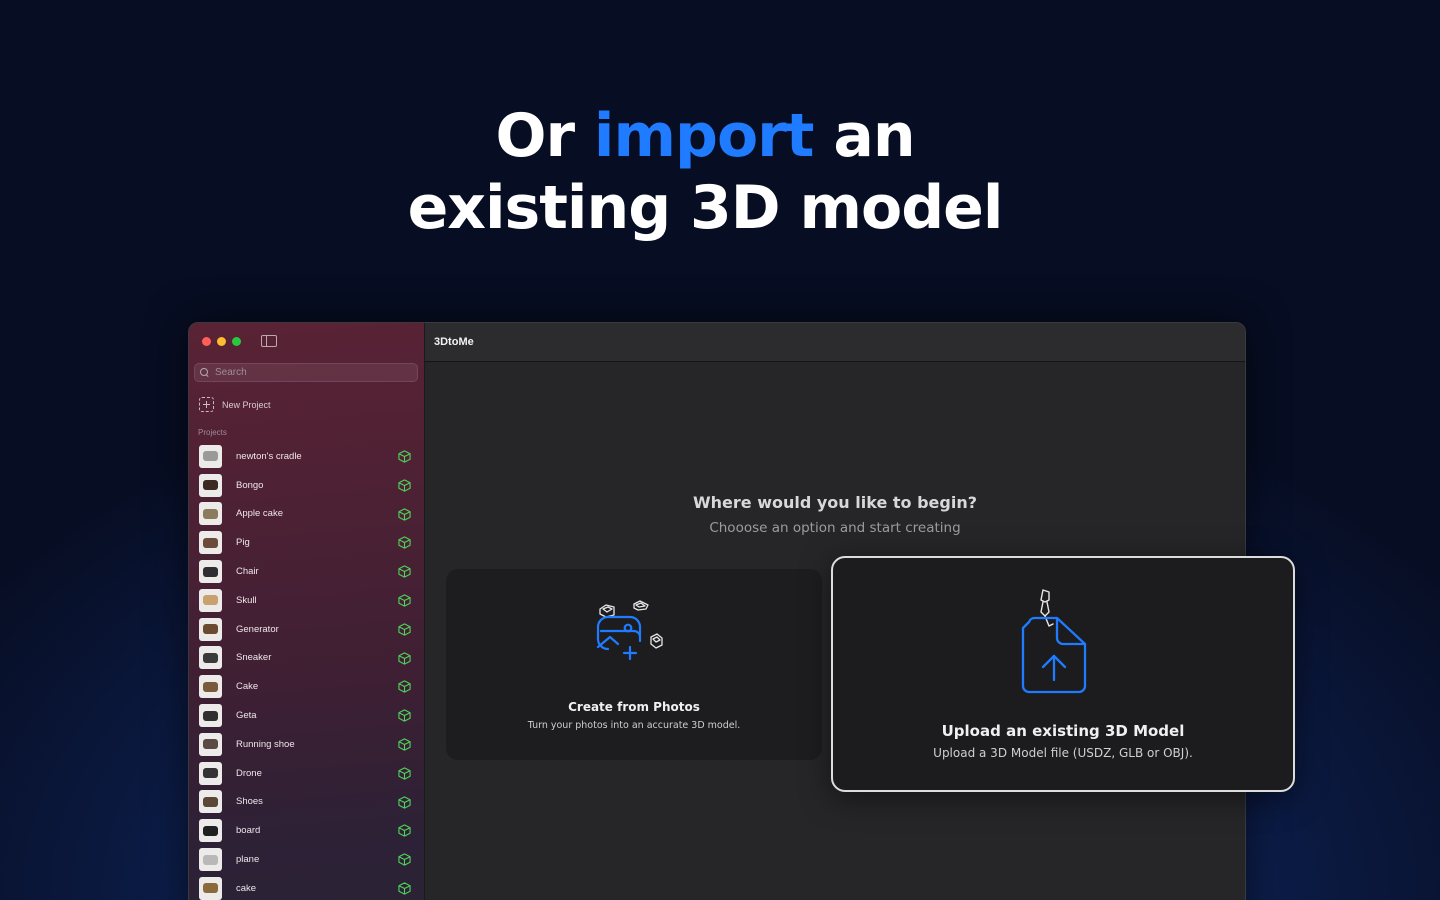 The height and width of the screenshot is (900, 1440). Describe the element at coordinates (307, 686) in the screenshot. I see `project-list-item: Cake` at that location.